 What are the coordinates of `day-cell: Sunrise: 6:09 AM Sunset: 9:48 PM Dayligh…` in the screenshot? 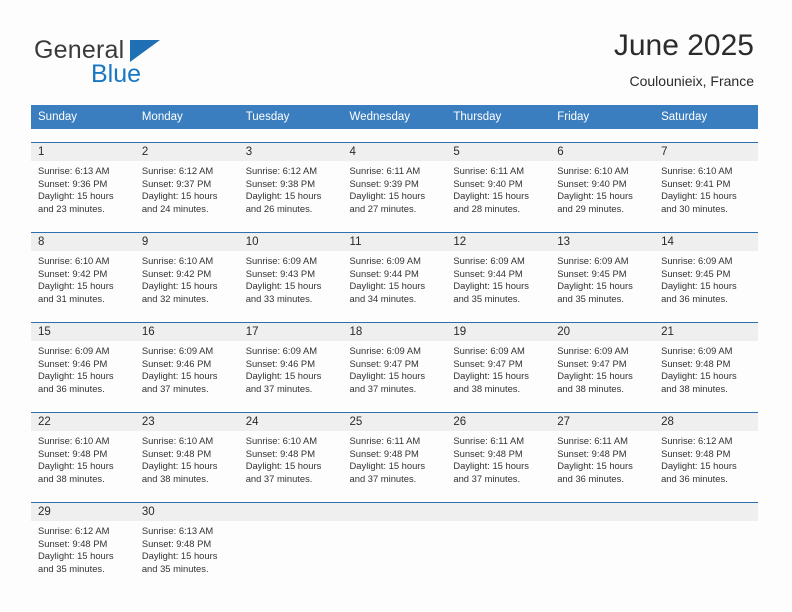 It's located at (706, 370).